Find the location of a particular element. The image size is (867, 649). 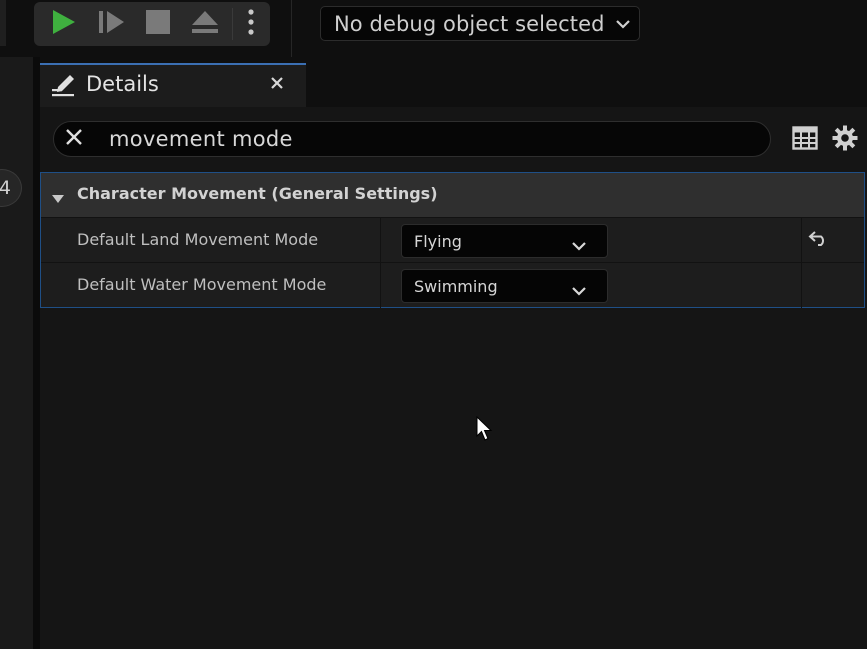

debug-object-dropdown: No debug object selected is located at coordinates (480, 23).